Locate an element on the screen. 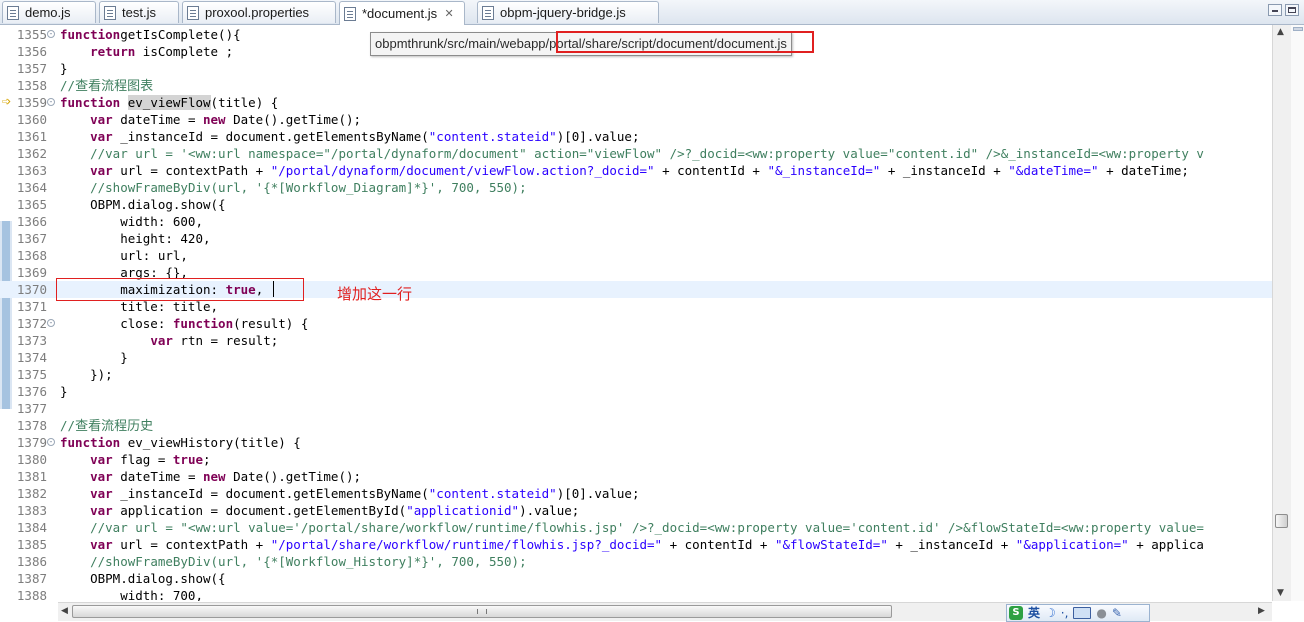 The width and height of the screenshot is (1304, 622). code-line: 1367 height: 420, is located at coordinates (636, 238).